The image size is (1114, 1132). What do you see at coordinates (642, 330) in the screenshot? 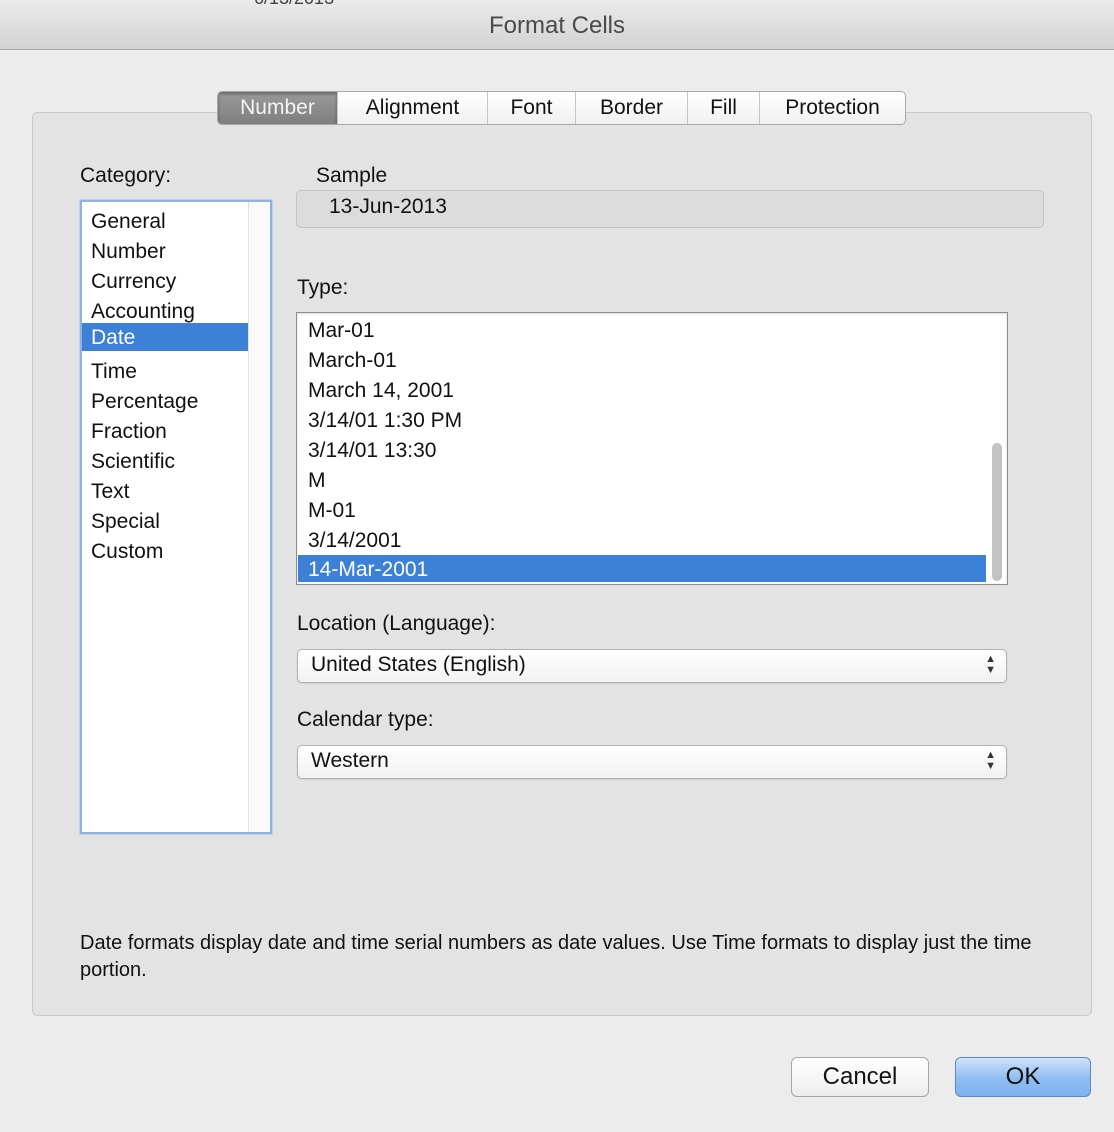
I see `type-item: Mar-01` at bounding box center [642, 330].